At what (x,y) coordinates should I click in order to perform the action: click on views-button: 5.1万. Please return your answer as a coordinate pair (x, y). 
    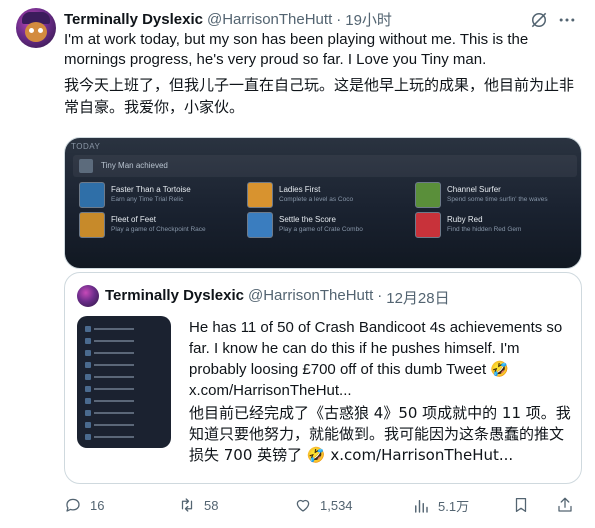
    Looking at the image, I should click on (440, 505).